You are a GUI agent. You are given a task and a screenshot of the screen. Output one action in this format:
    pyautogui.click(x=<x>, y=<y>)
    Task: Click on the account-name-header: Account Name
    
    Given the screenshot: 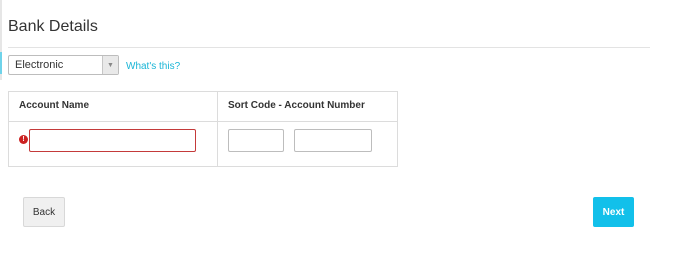 What is the action you would take?
    pyautogui.click(x=54, y=105)
    